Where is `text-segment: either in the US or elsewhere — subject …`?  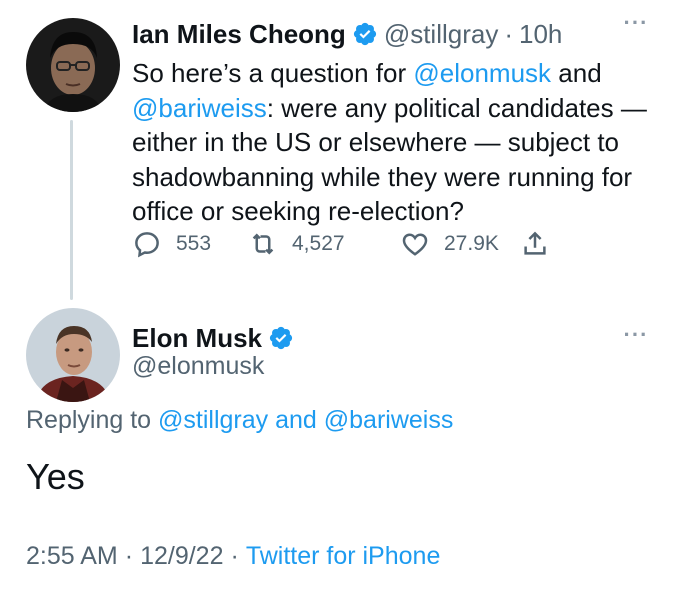
text-segment: either in the US or elsewhere — subject … is located at coordinates (376, 142).